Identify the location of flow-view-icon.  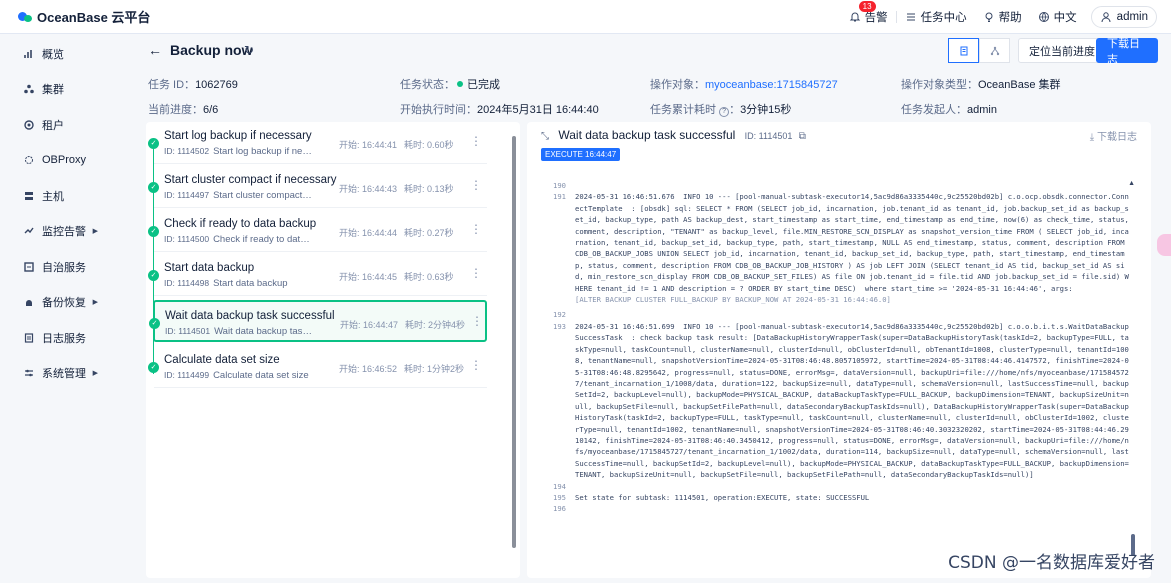
(994, 50).